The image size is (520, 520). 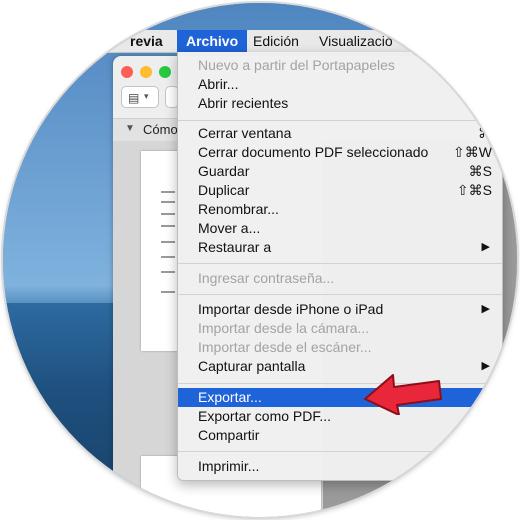 What do you see at coordinates (252, 366) in the screenshot?
I see `menu-item-label: Capturar pantalla` at bounding box center [252, 366].